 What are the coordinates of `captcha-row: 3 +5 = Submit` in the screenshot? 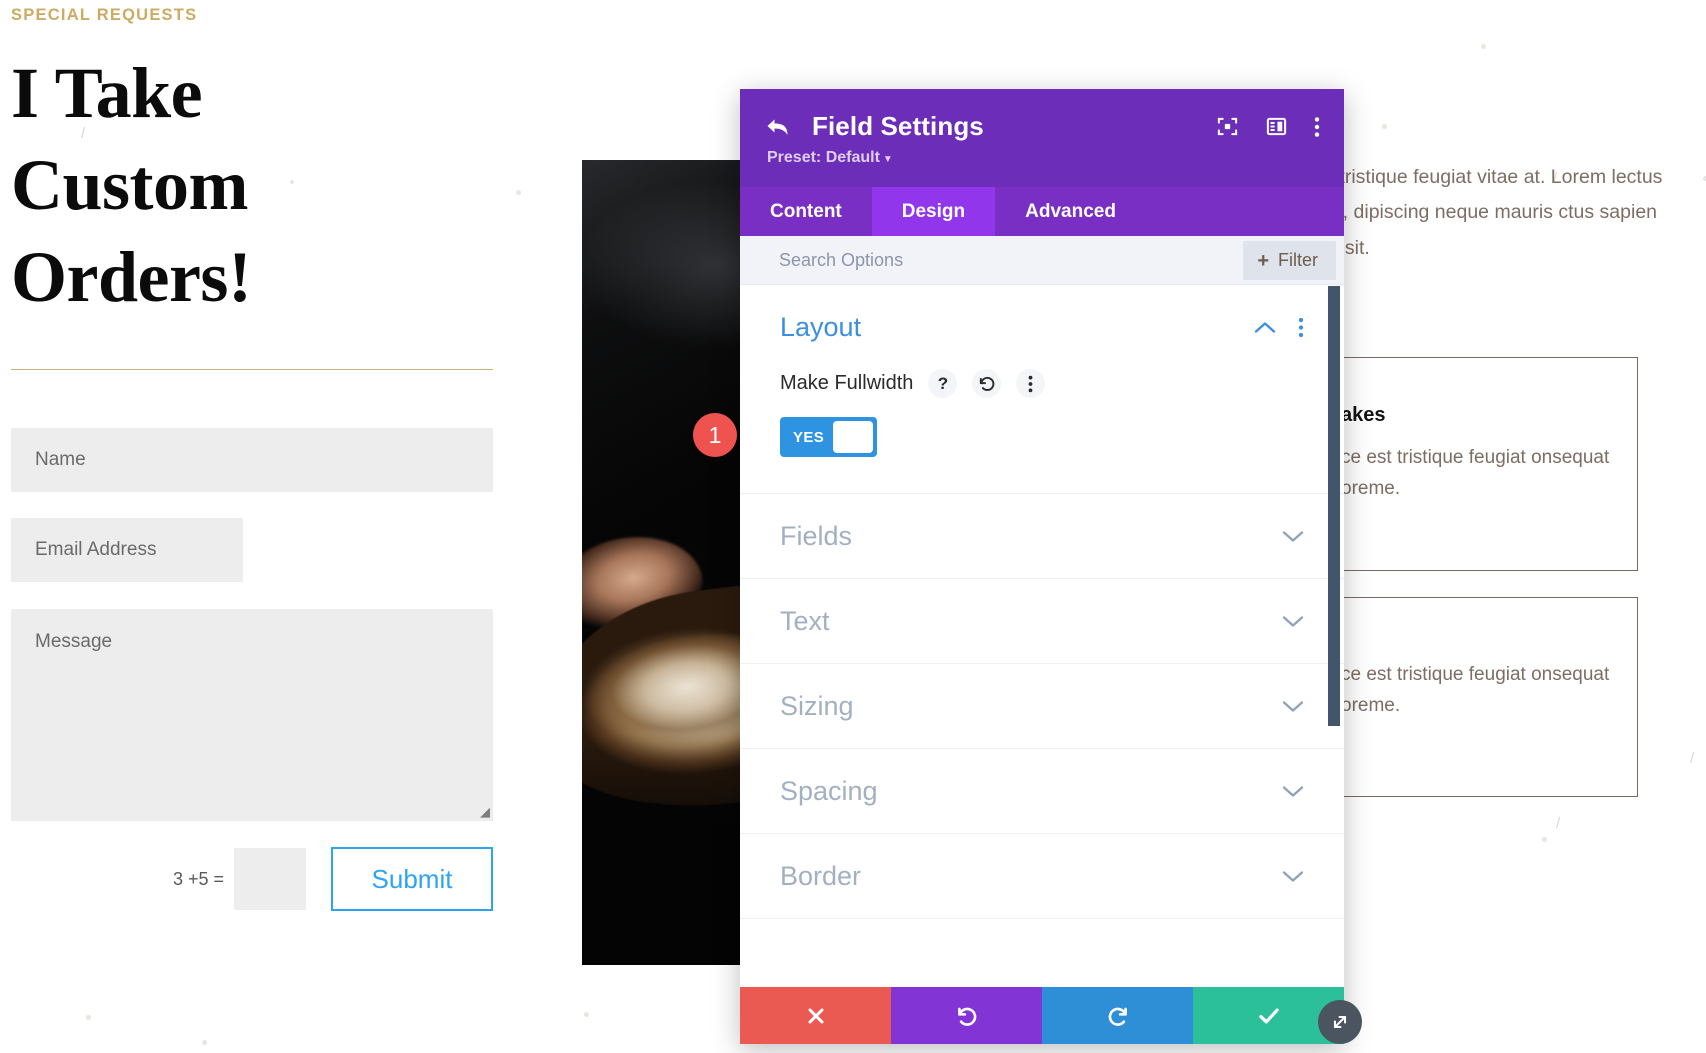 It's located at (252, 879).